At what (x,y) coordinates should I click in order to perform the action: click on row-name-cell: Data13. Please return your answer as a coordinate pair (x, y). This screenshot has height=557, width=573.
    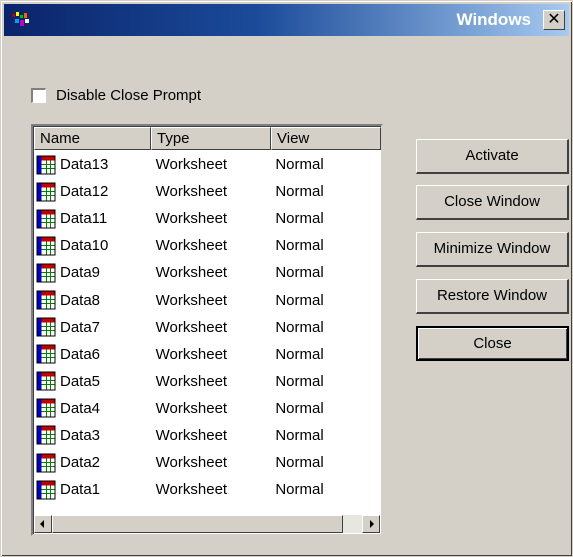
    Looking at the image, I should click on (92, 165).